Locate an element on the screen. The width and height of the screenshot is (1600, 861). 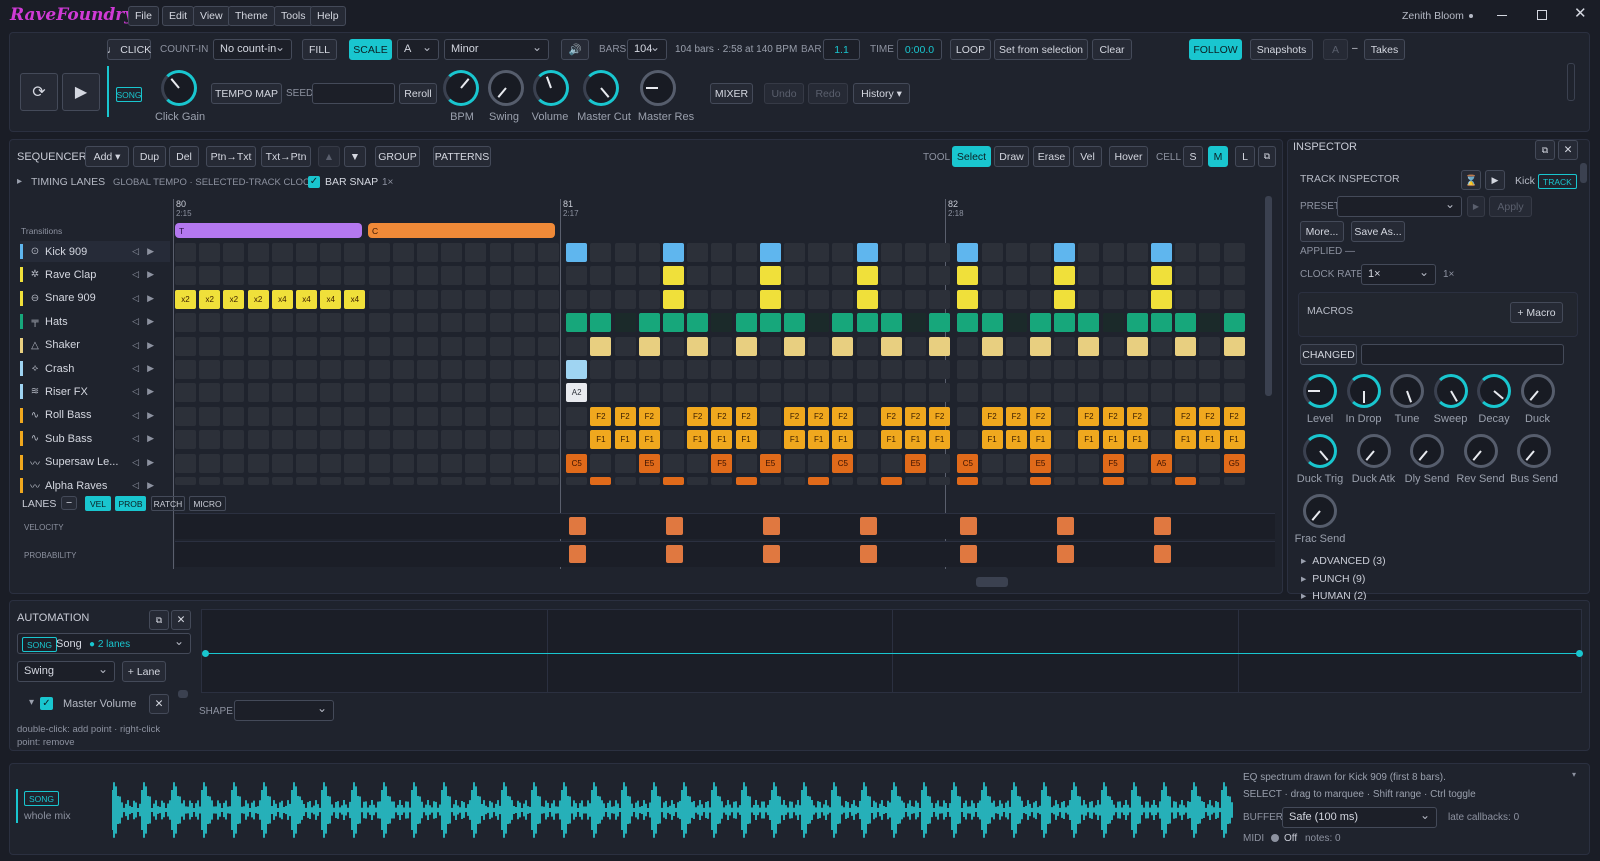
lane-toggle-pill is located at coordinates (183, 694).